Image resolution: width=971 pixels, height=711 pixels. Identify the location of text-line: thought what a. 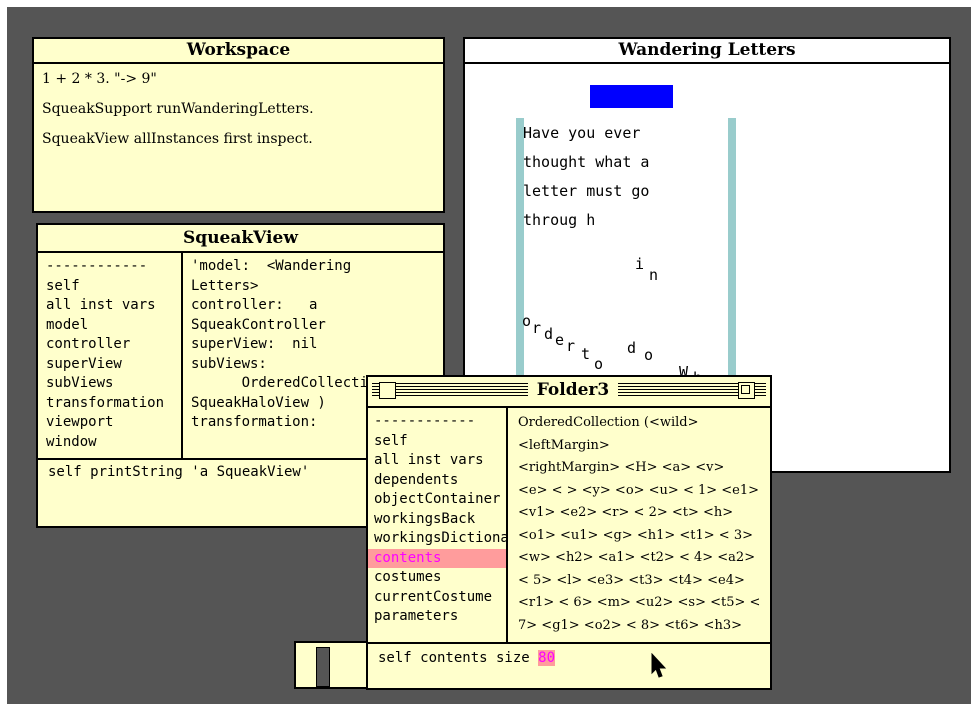
(586, 162).